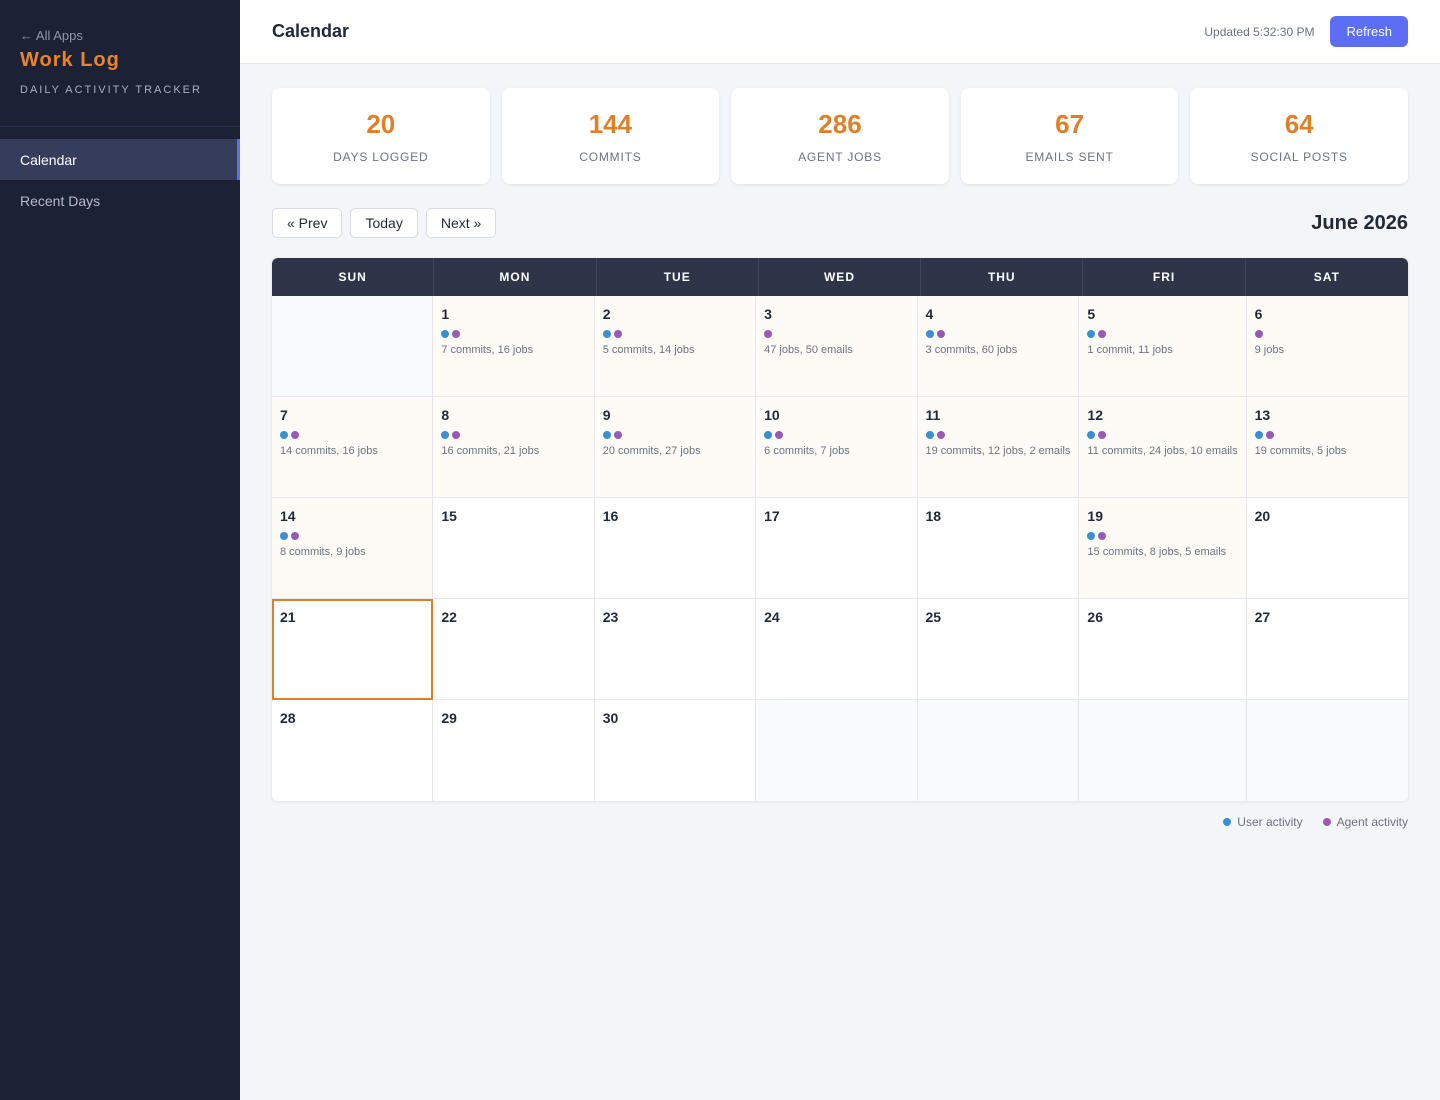 Image resolution: width=1440 pixels, height=1100 pixels. What do you see at coordinates (353, 750) in the screenshot?
I see `calendar-day-cell: 28` at bounding box center [353, 750].